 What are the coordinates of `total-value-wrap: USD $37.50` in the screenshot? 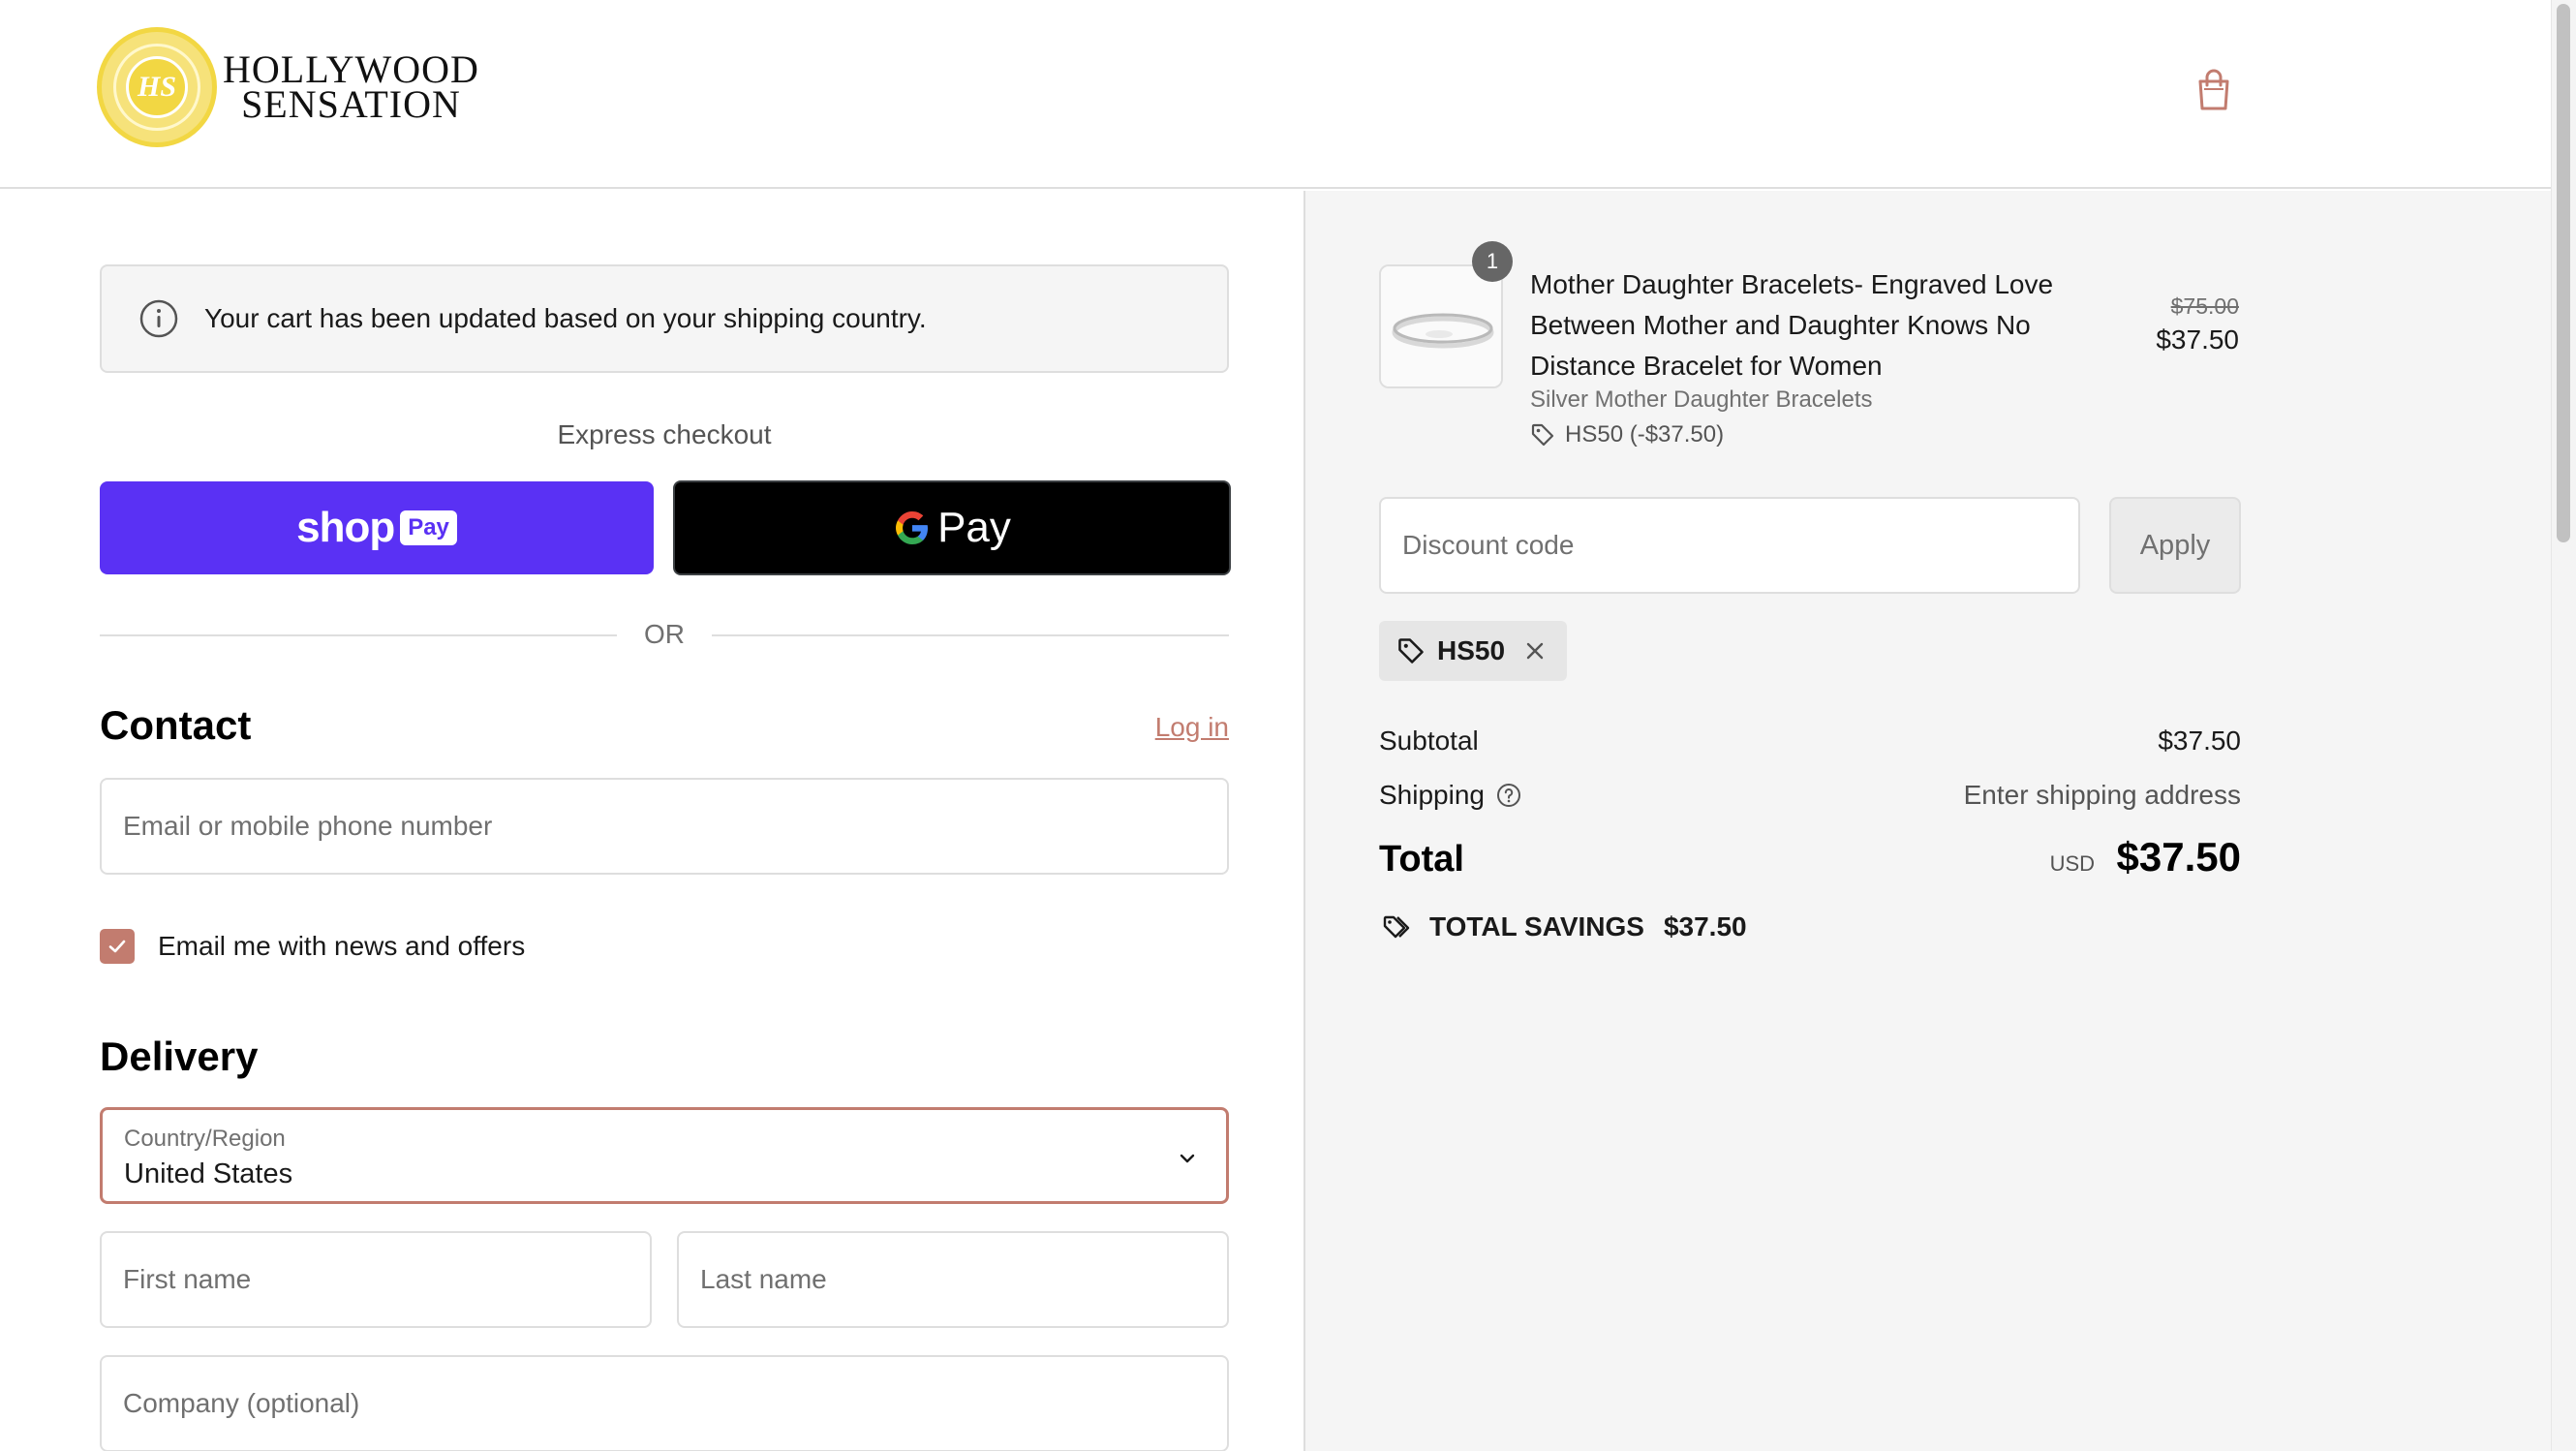 It's located at (2145, 857).